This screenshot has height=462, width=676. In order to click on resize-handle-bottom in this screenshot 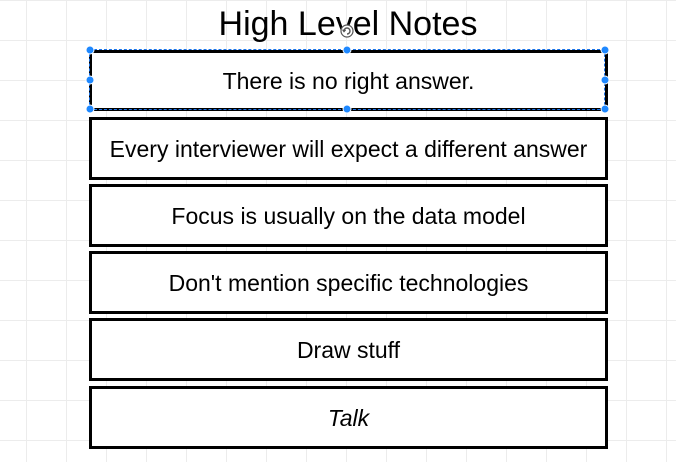, I will do `click(347, 109)`.